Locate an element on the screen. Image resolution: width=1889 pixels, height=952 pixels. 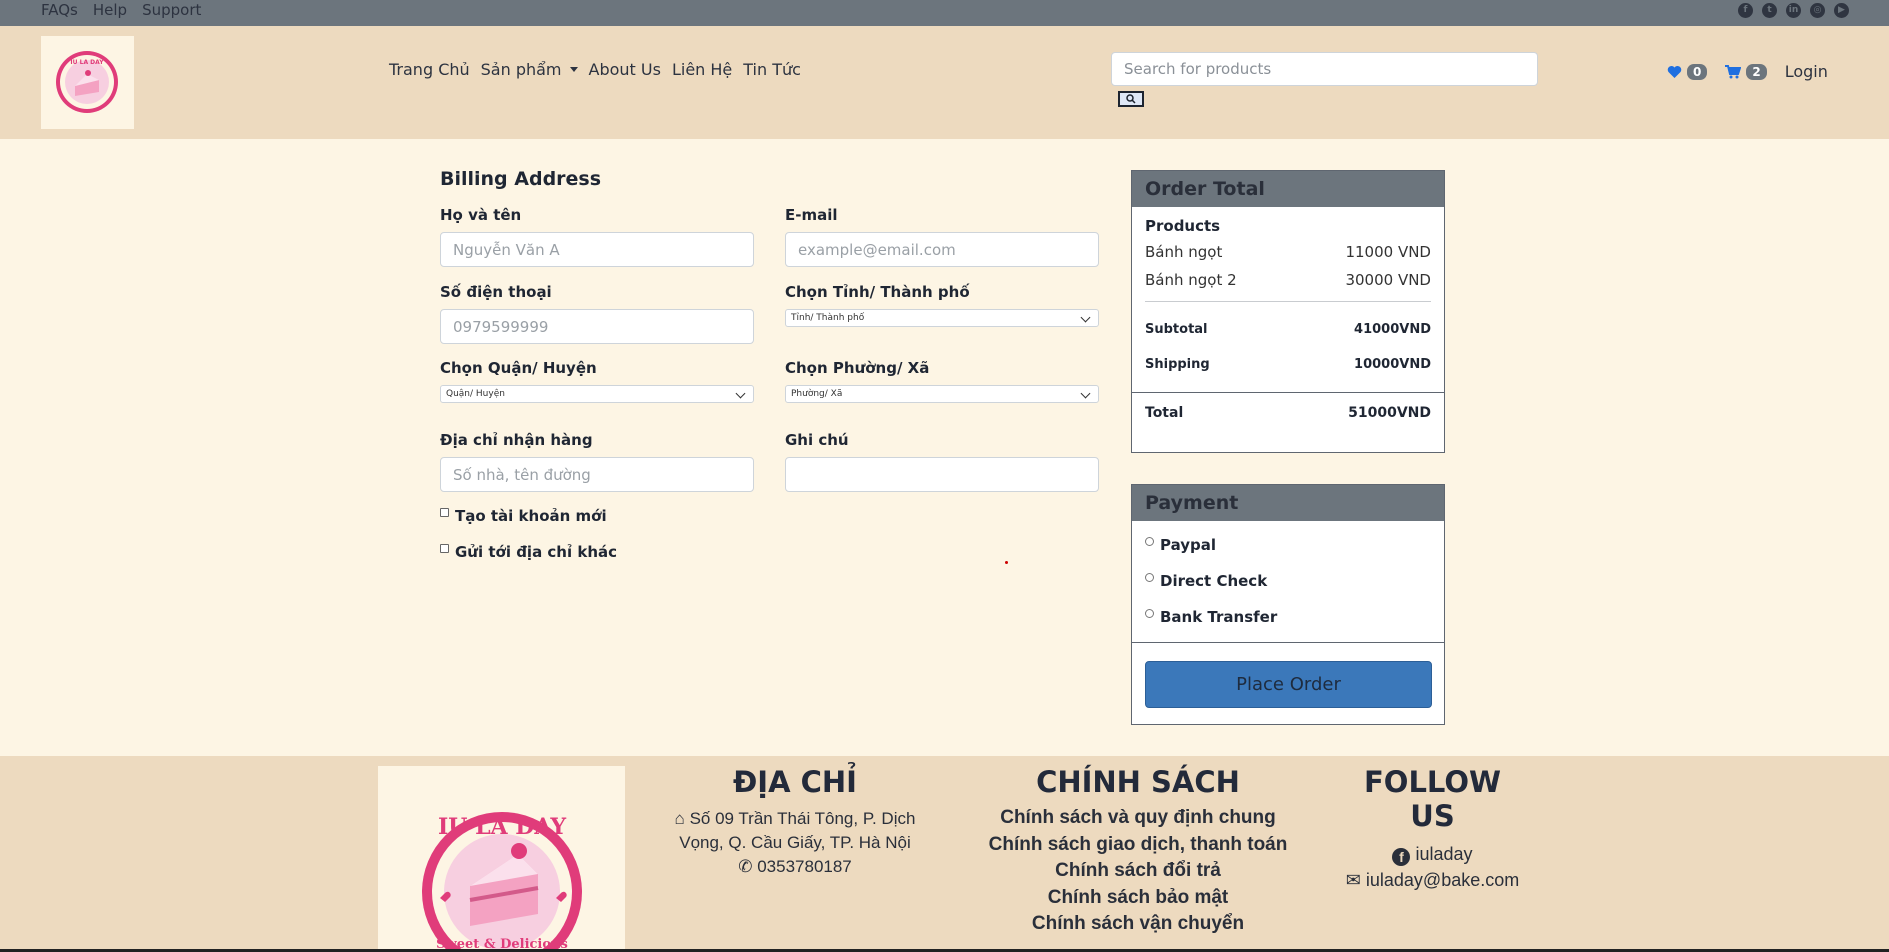
policy-link: Chính sách bảo mật is located at coordinates (1138, 898).